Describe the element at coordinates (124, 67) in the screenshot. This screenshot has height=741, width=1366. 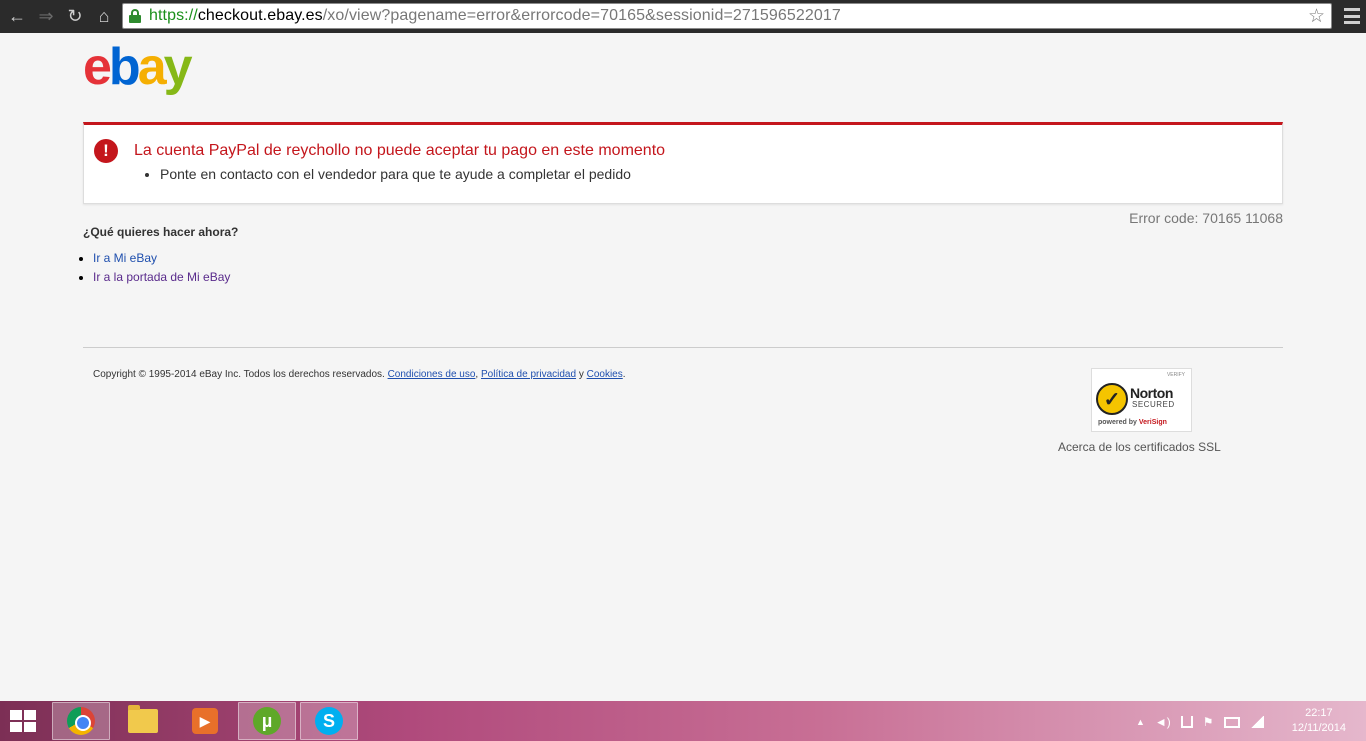
I see `logo-letter-b: b` at that location.